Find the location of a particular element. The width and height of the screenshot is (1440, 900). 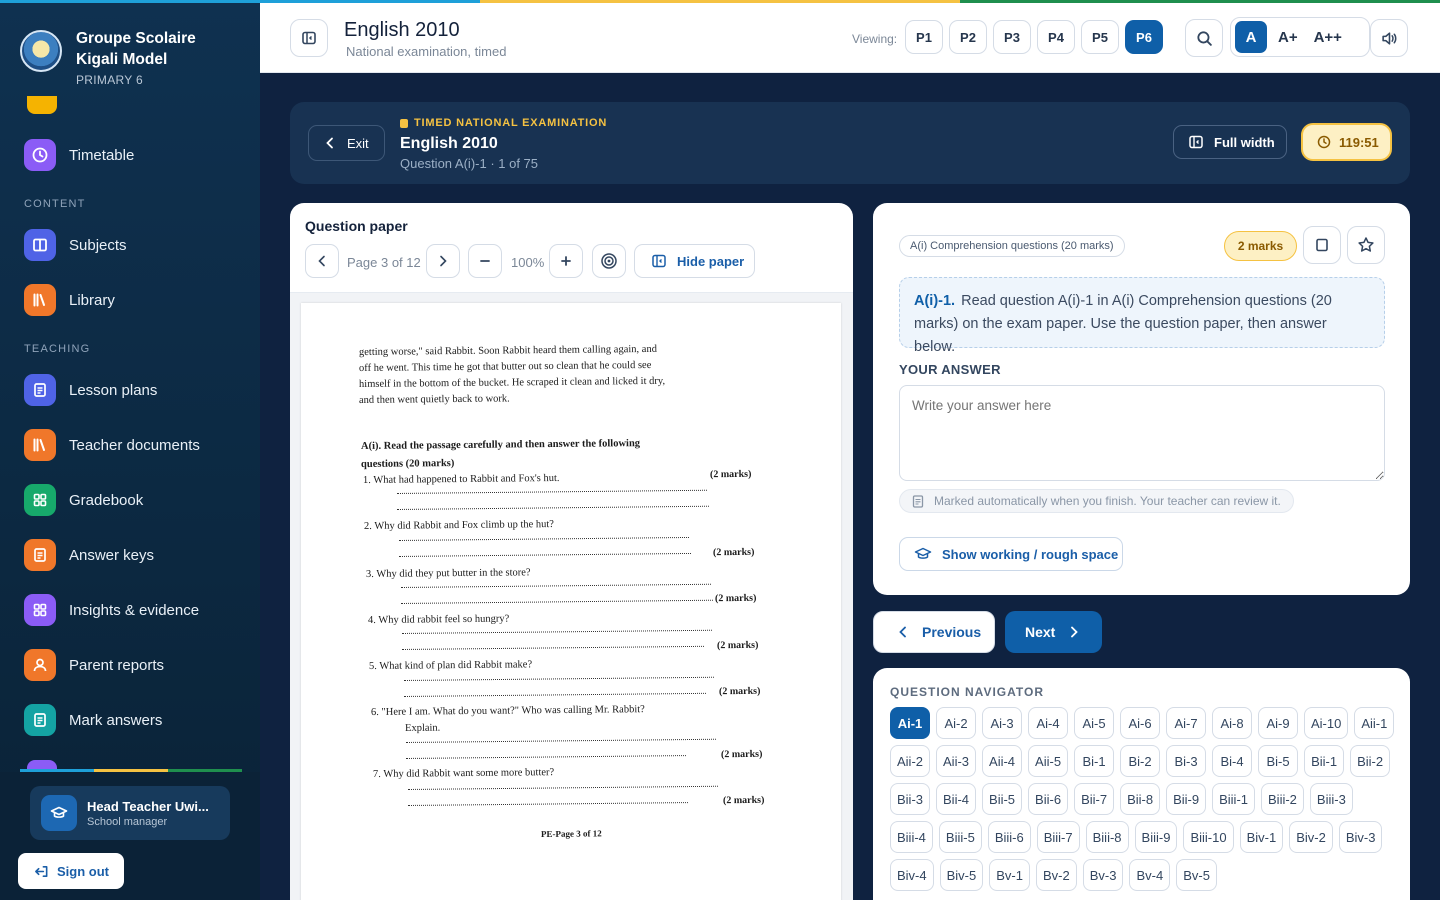

font-size-normal: A is located at coordinates (1251, 37).